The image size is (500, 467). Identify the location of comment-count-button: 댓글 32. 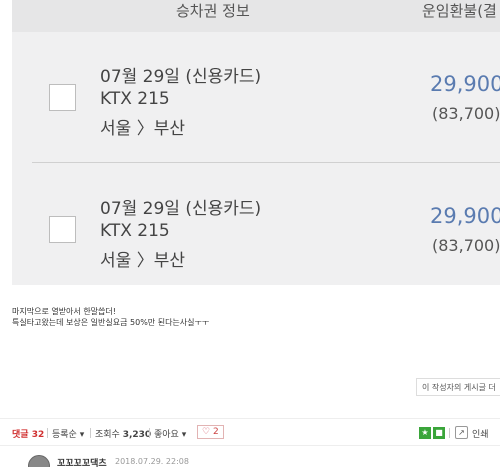
(28, 433).